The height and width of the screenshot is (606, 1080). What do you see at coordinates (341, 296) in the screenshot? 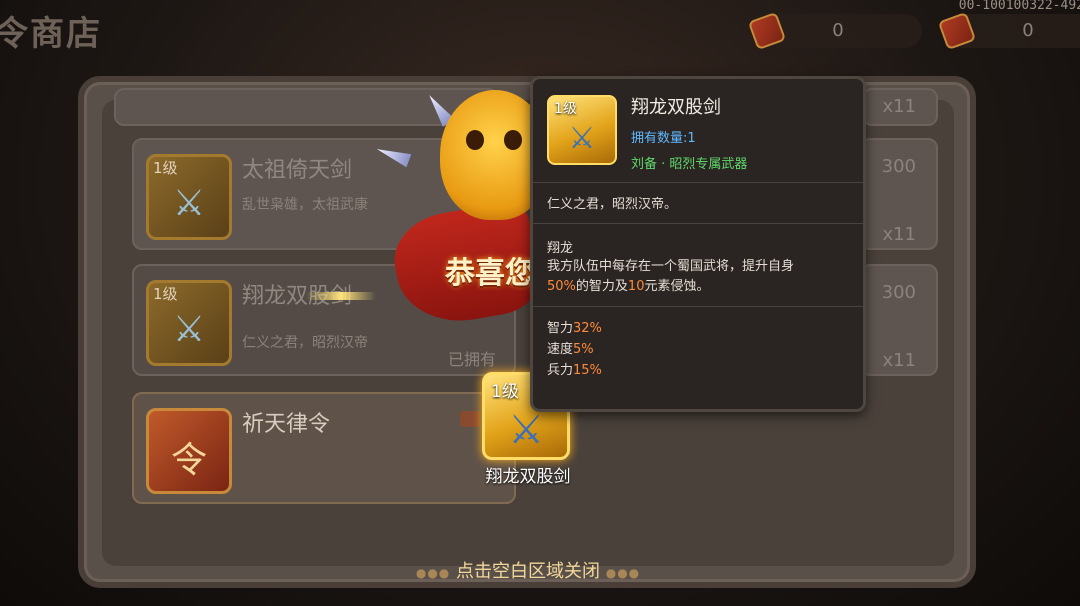
I see `sparkle-trail` at bounding box center [341, 296].